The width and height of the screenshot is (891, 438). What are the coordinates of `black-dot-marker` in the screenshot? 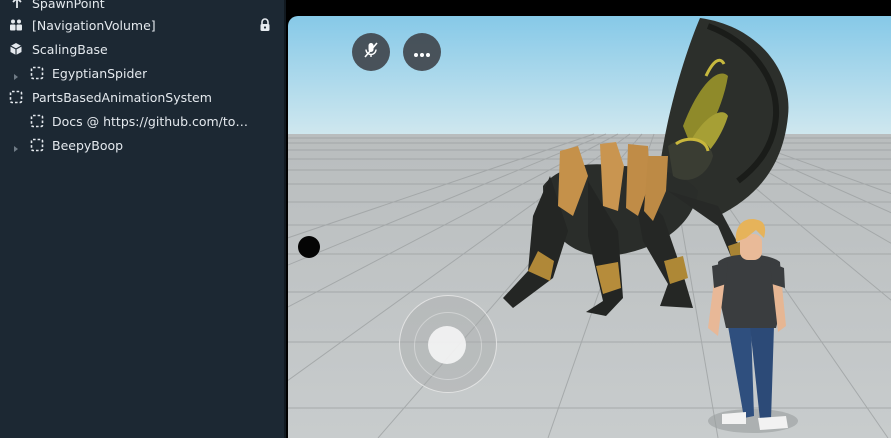 It's located at (309, 247).